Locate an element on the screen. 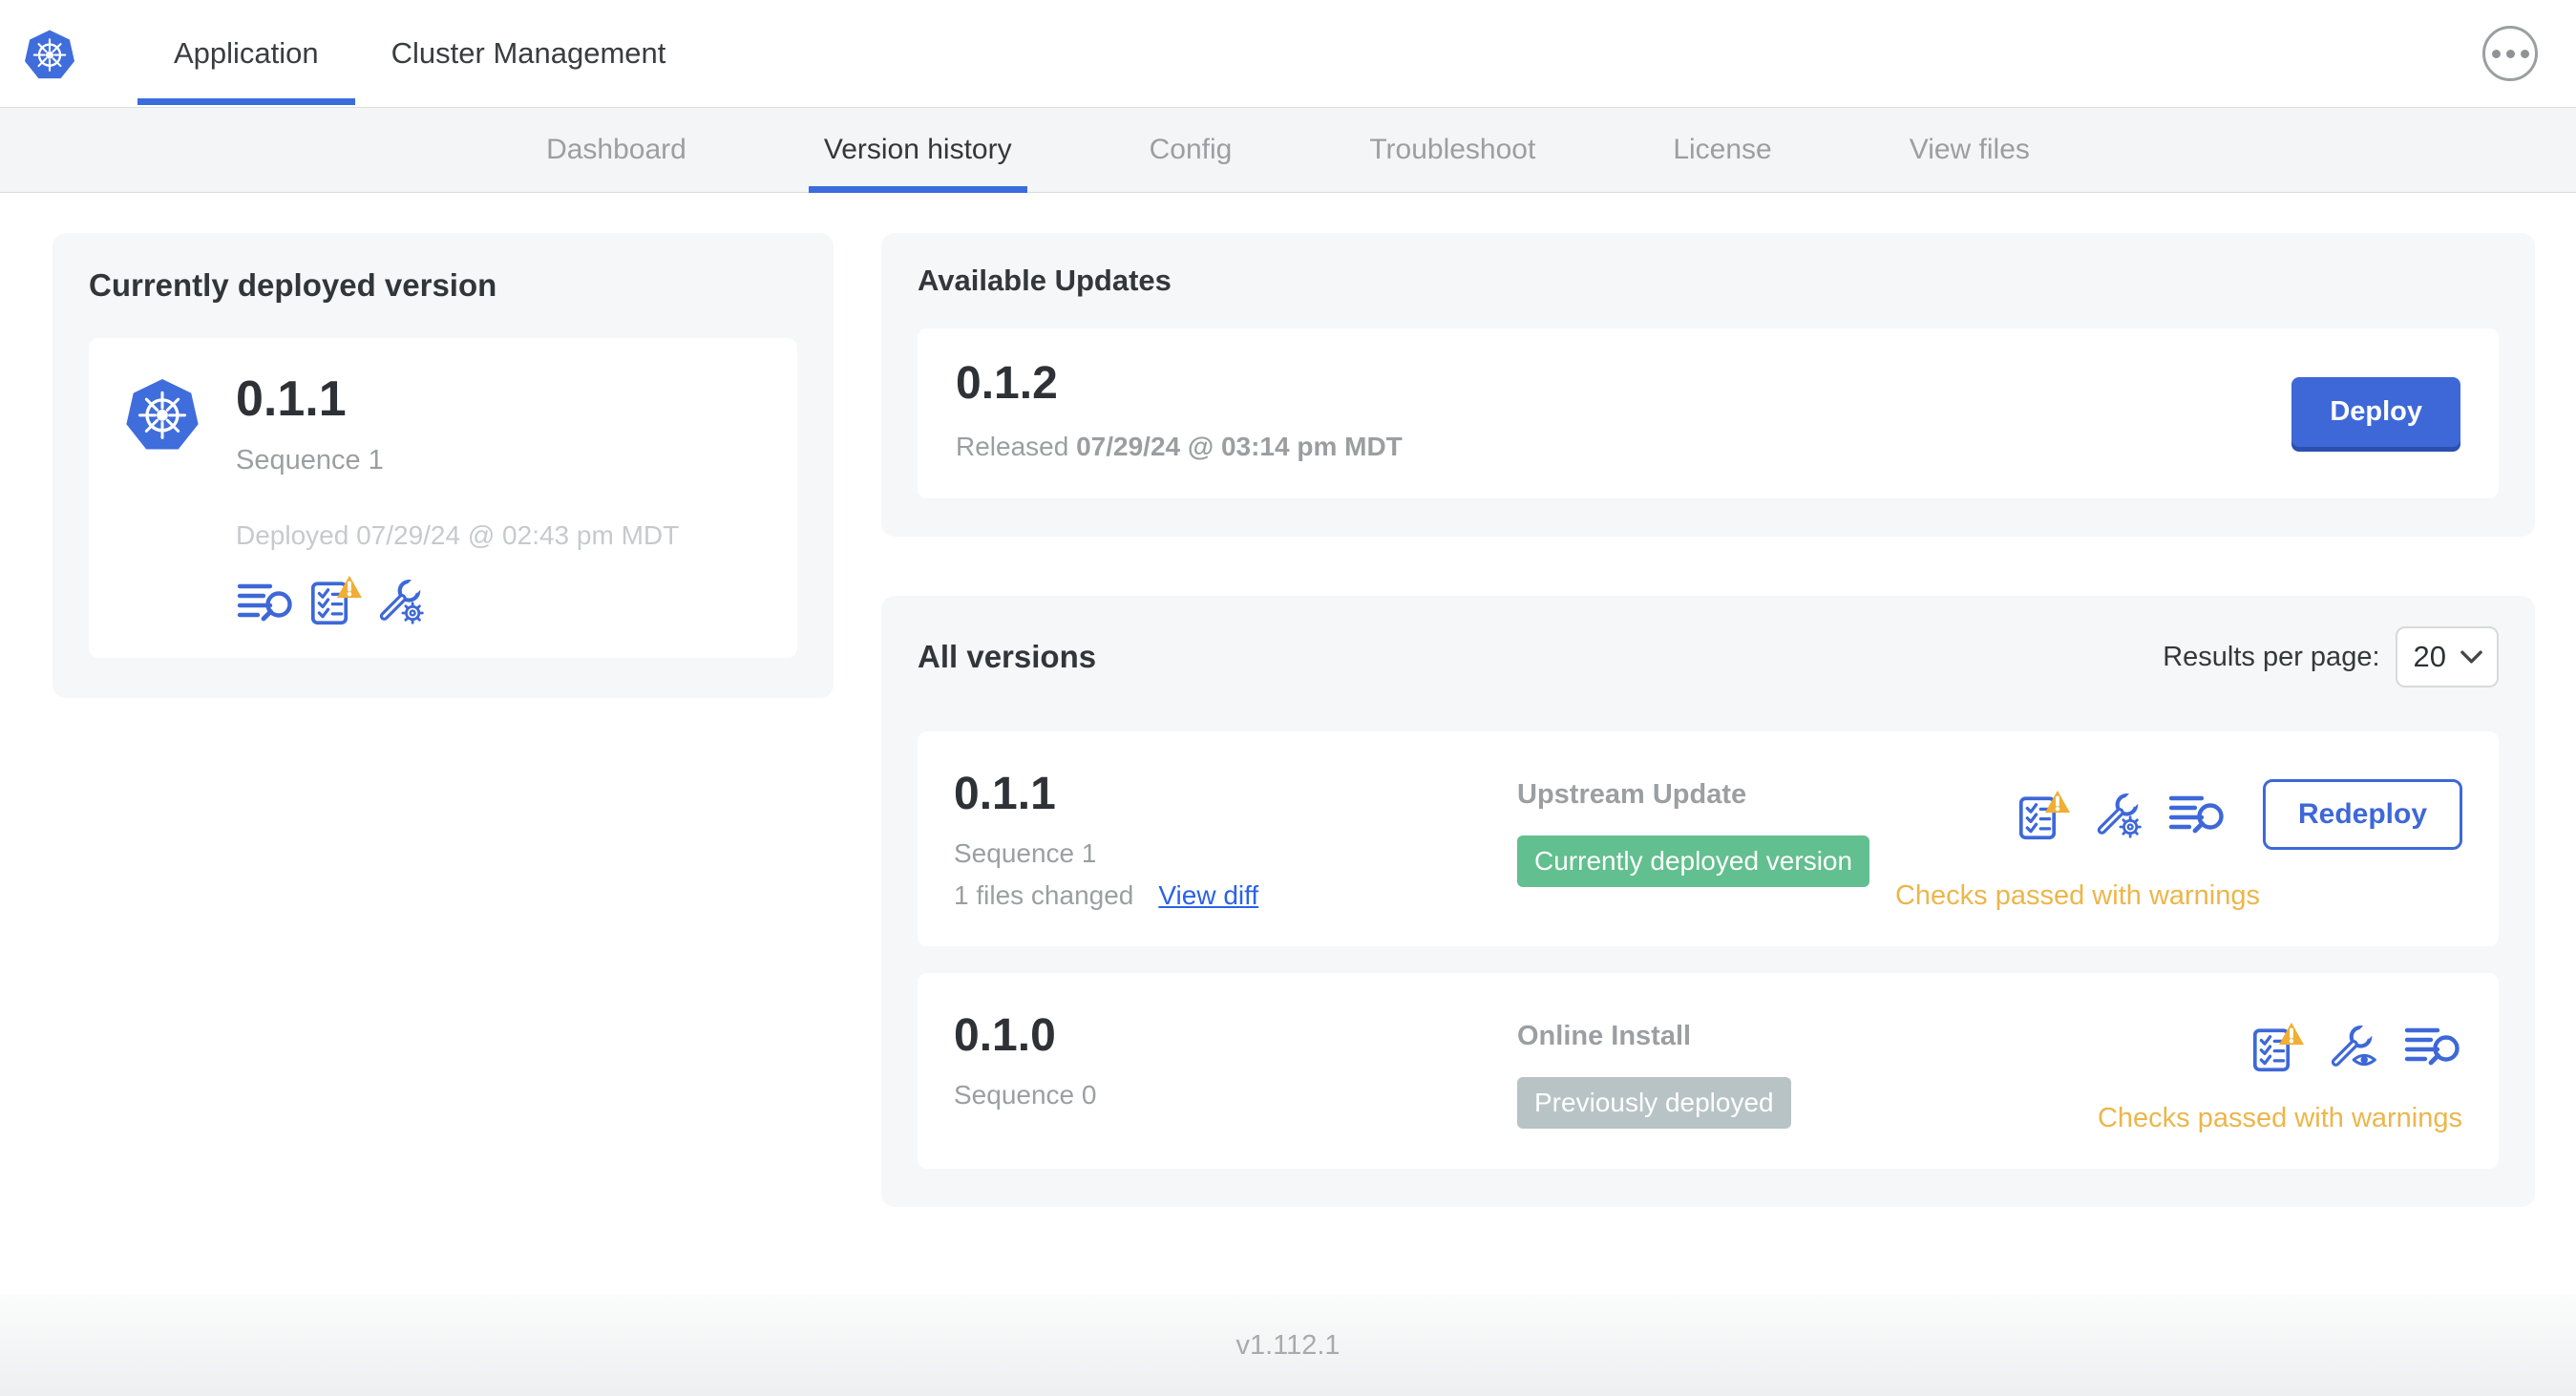  console-version: v1.112.1 is located at coordinates (1288, 1345).